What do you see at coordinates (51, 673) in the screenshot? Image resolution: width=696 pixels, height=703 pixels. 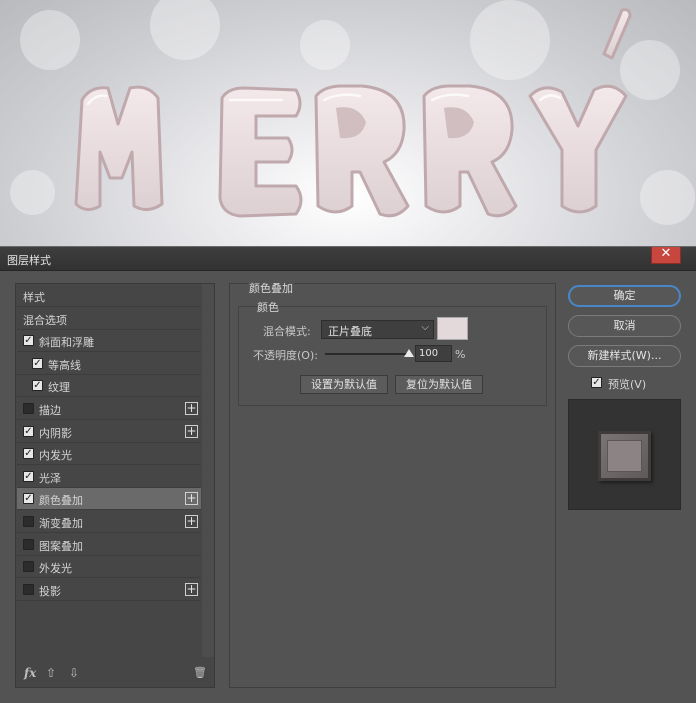 I see `move-up-icon: ⇧` at bounding box center [51, 673].